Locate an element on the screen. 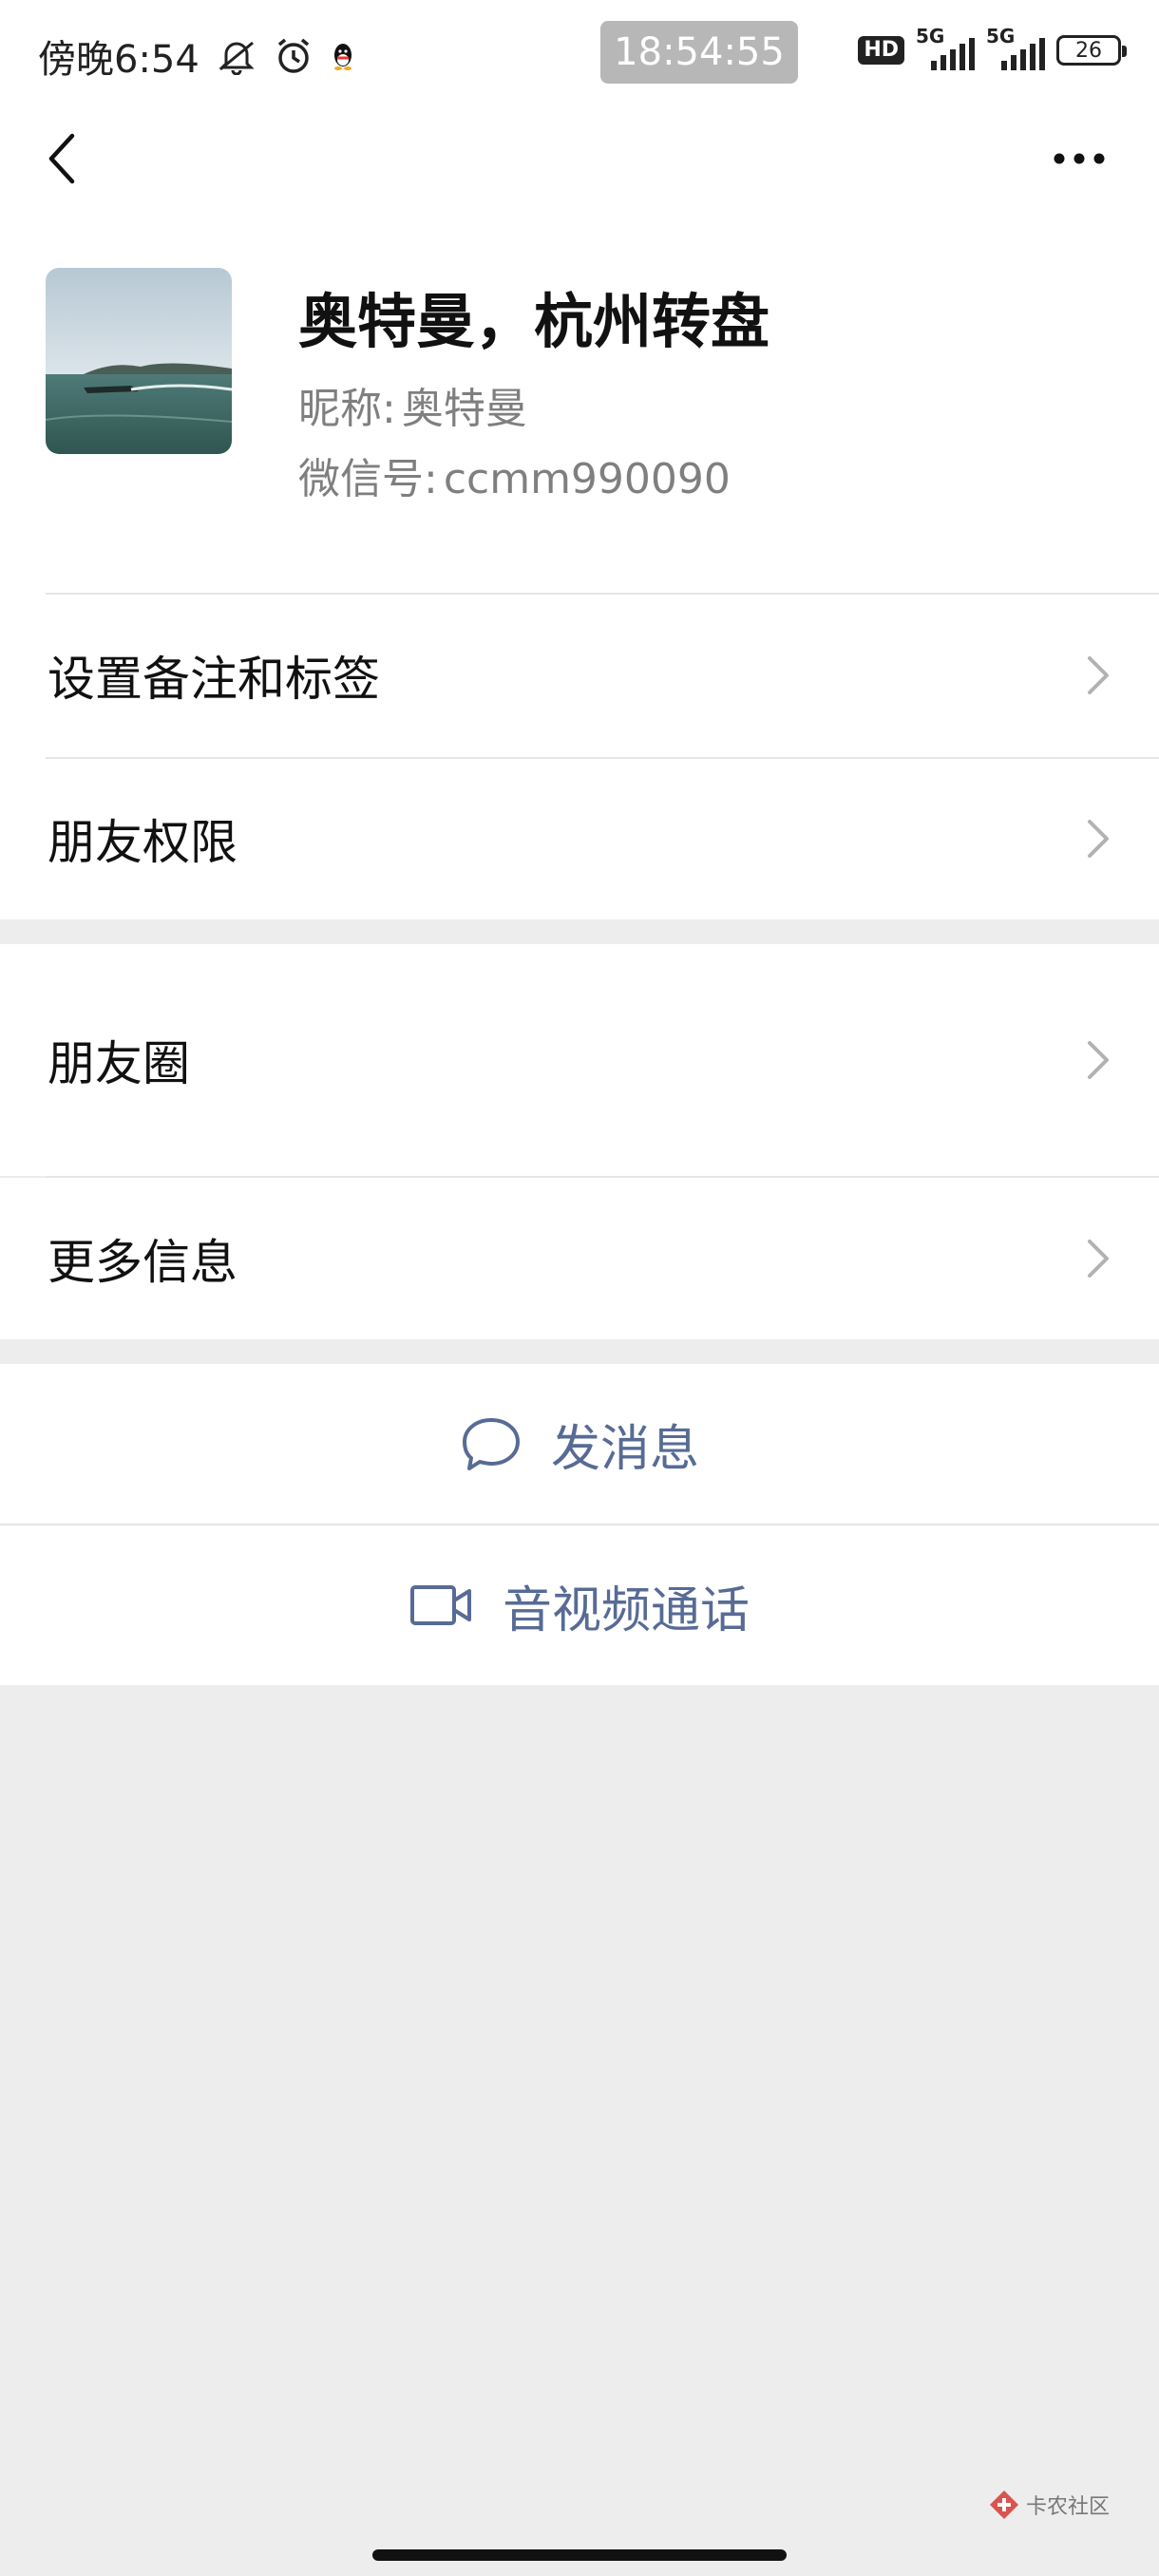 The image size is (1159, 2576). friend-permissions-label: 朋友权限 is located at coordinates (143, 842).